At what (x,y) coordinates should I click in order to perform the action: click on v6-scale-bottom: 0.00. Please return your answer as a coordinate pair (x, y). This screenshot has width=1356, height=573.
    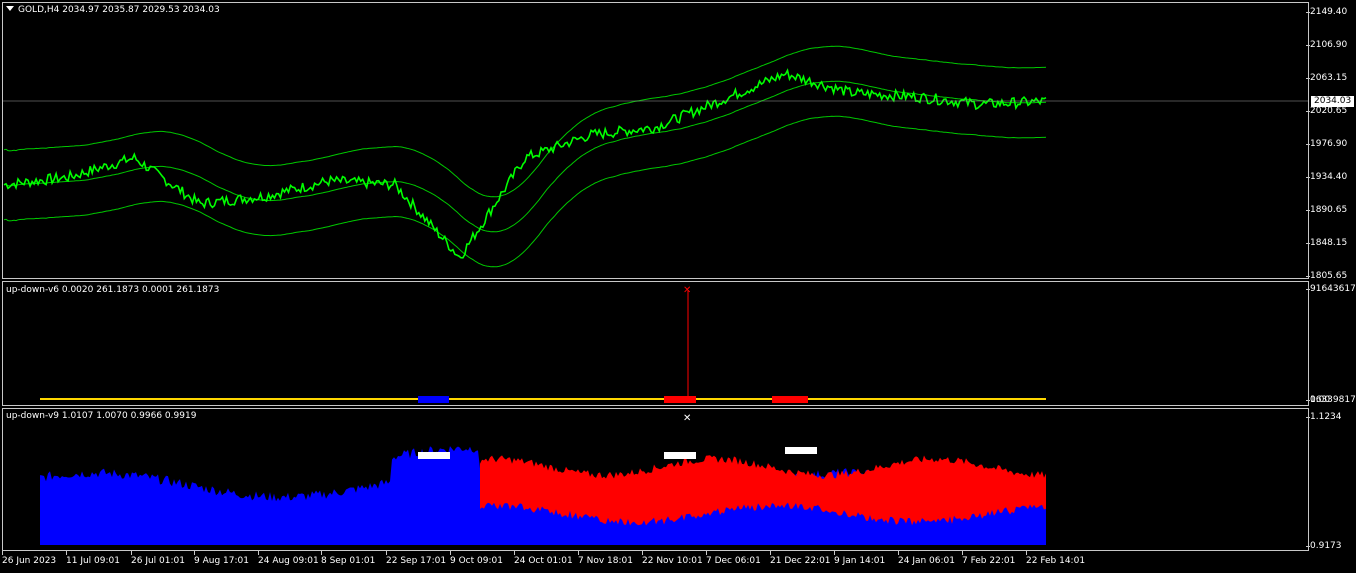
    Looking at the image, I should click on (1318, 400).